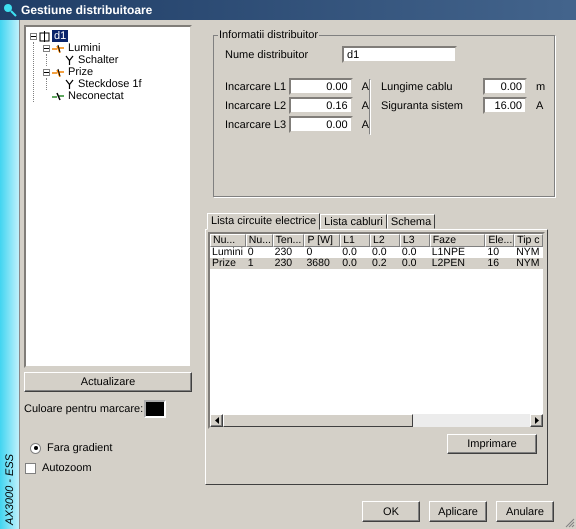 This screenshot has width=576, height=529. I want to click on name-field: d1, so click(399, 54).